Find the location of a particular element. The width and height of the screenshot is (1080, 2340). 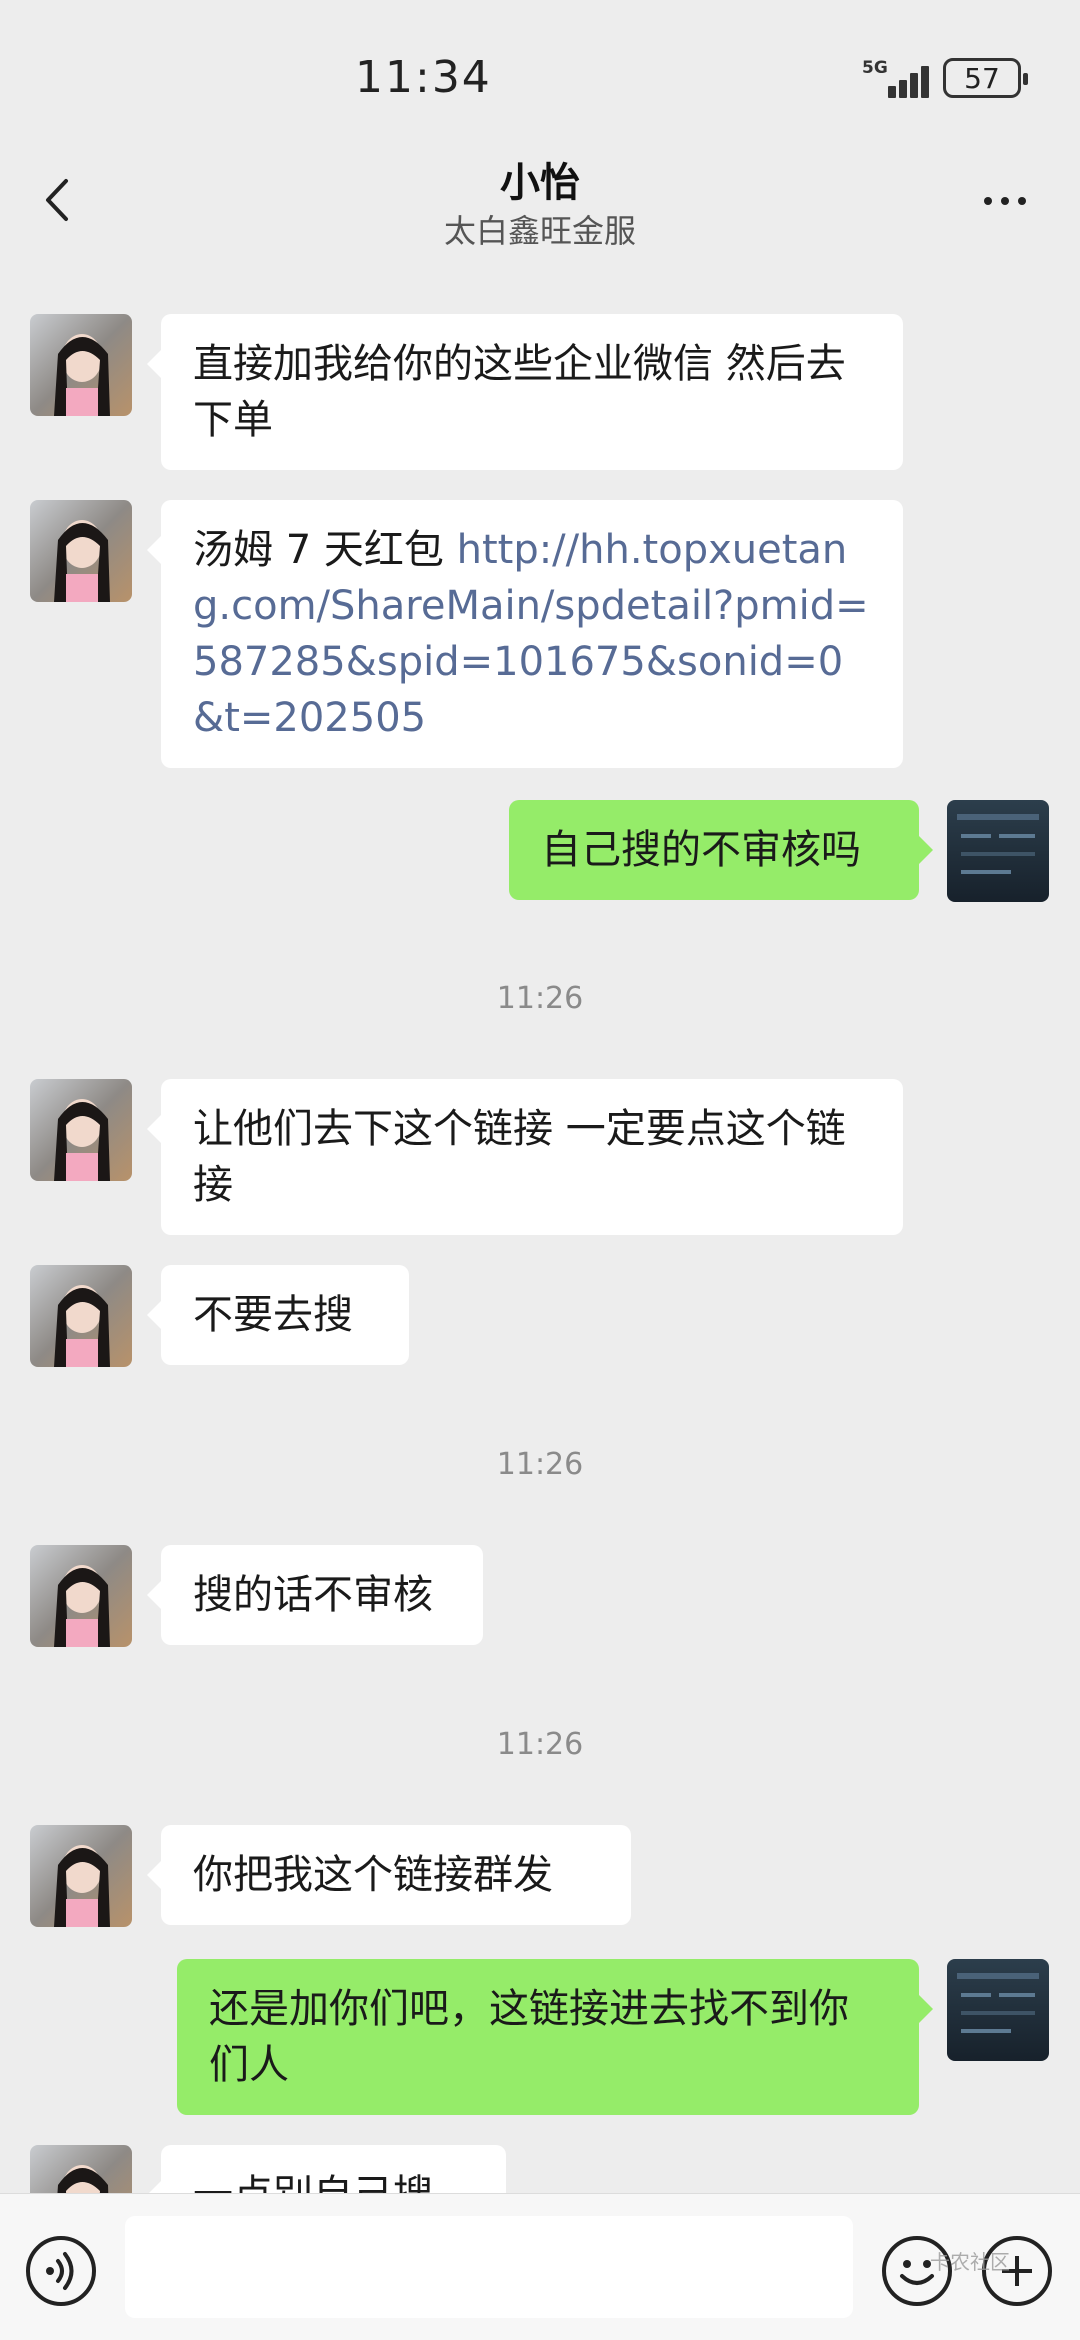

chat-title: 小怡 is located at coordinates (540, 183).